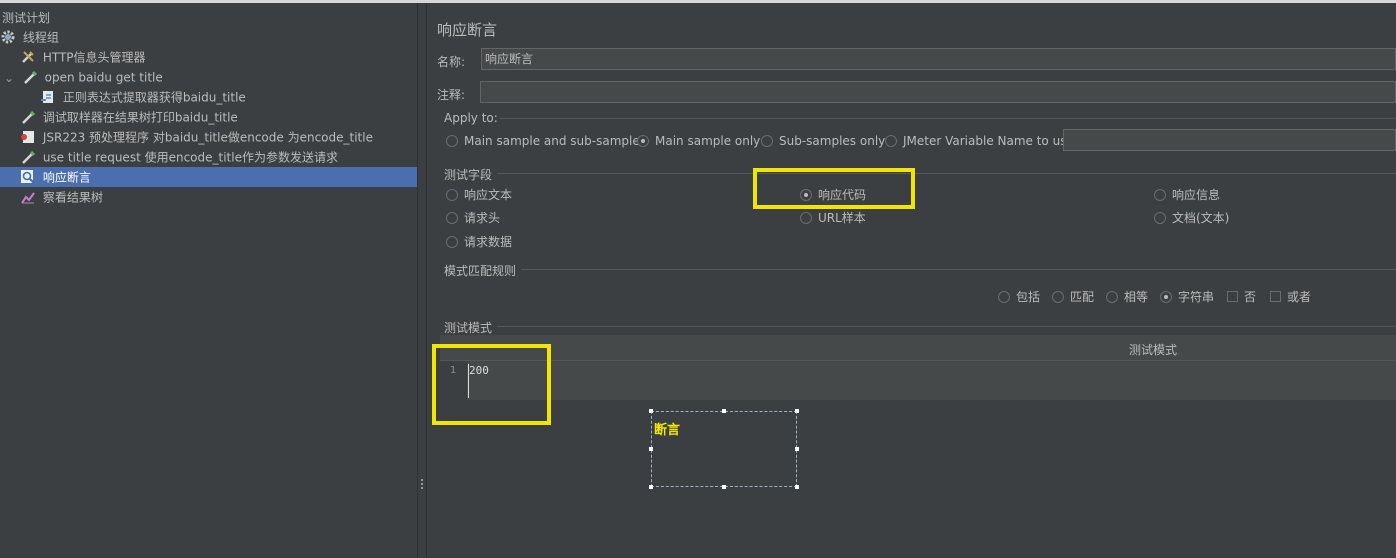 This screenshot has width=1396, height=558. Describe the element at coordinates (48, 97) in the screenshot. I see `document-arrow-icon` at that location.